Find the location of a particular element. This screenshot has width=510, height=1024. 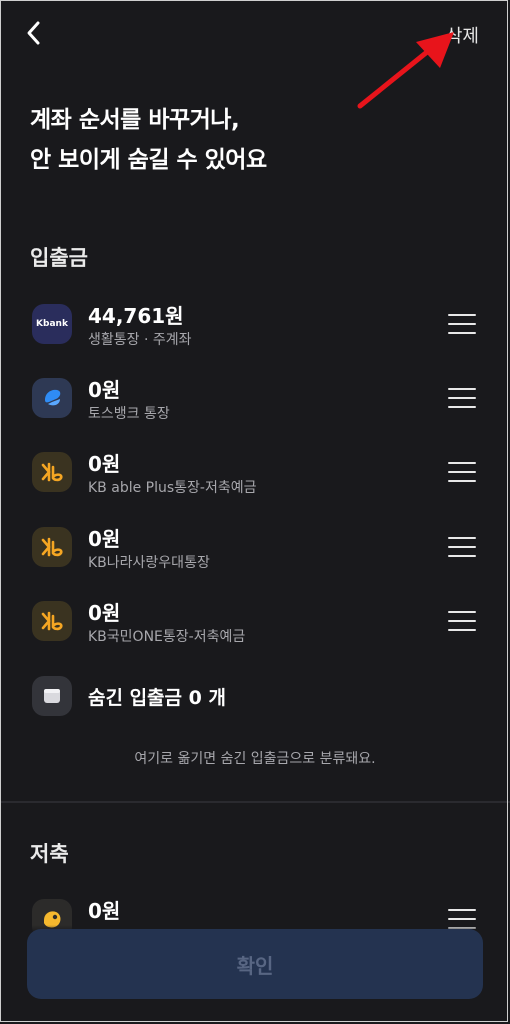

kbank-logo-text: Kbank is located at coordinates (52, 324).